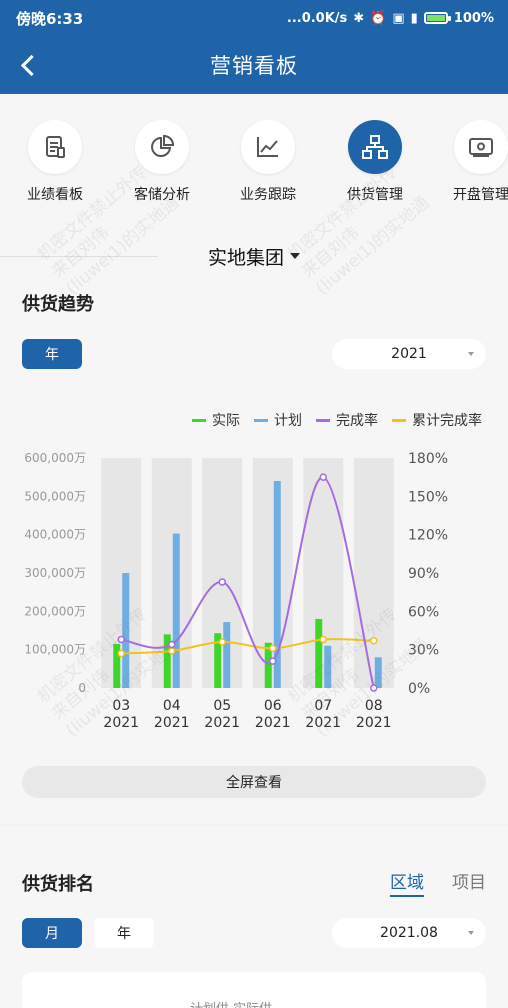 The image size is (508, 1008). I want to click on nav-item-opening: 开盘管理, so click(469, 162).